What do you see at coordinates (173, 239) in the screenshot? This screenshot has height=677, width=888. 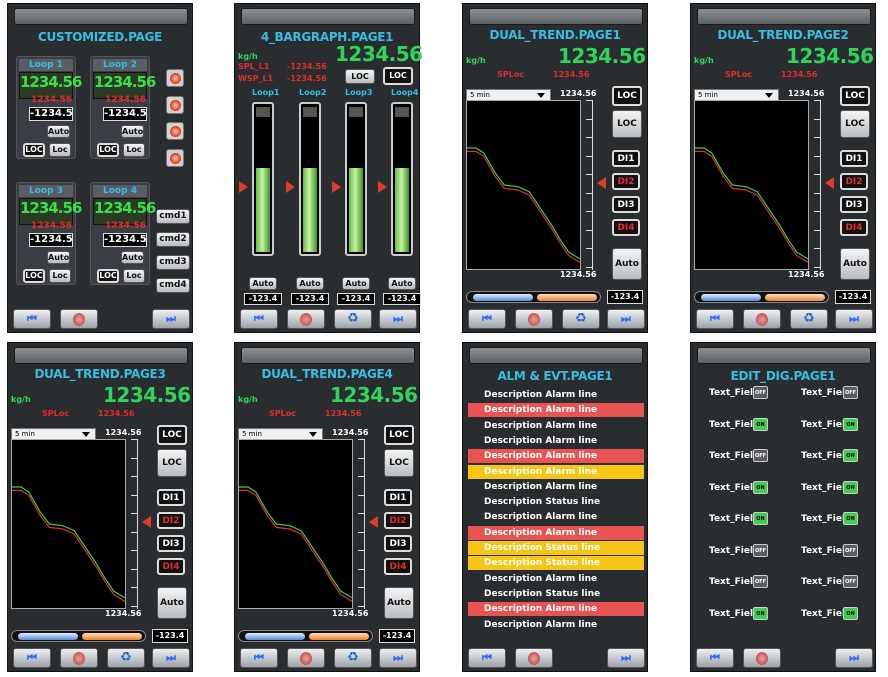 I see `cmd2-button: cmd2` at bounding box center [173, 239].